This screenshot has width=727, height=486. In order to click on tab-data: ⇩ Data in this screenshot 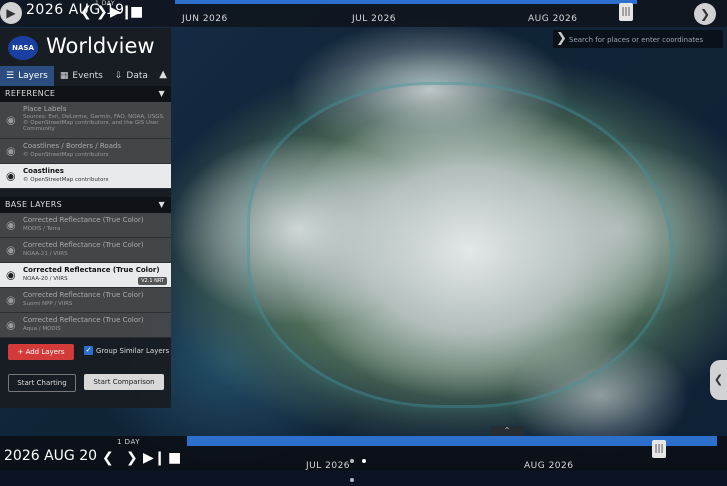, I will do `click(131, 76)`.